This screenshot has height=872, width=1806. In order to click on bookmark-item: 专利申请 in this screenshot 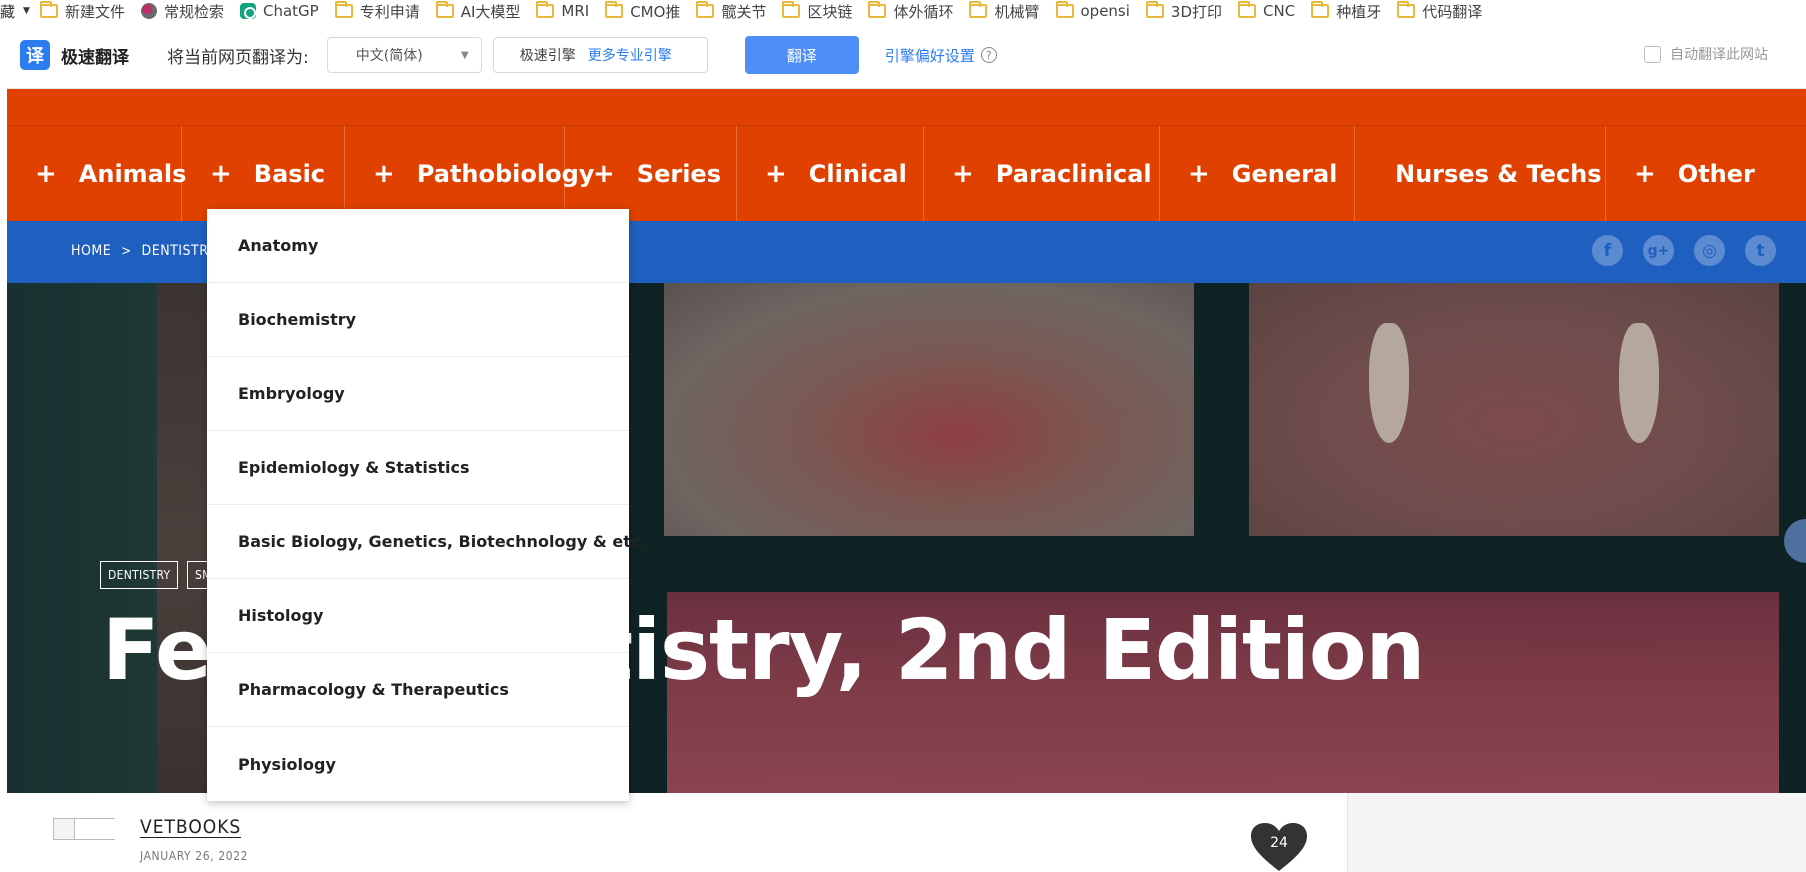, I will do `click(377, 11)`.